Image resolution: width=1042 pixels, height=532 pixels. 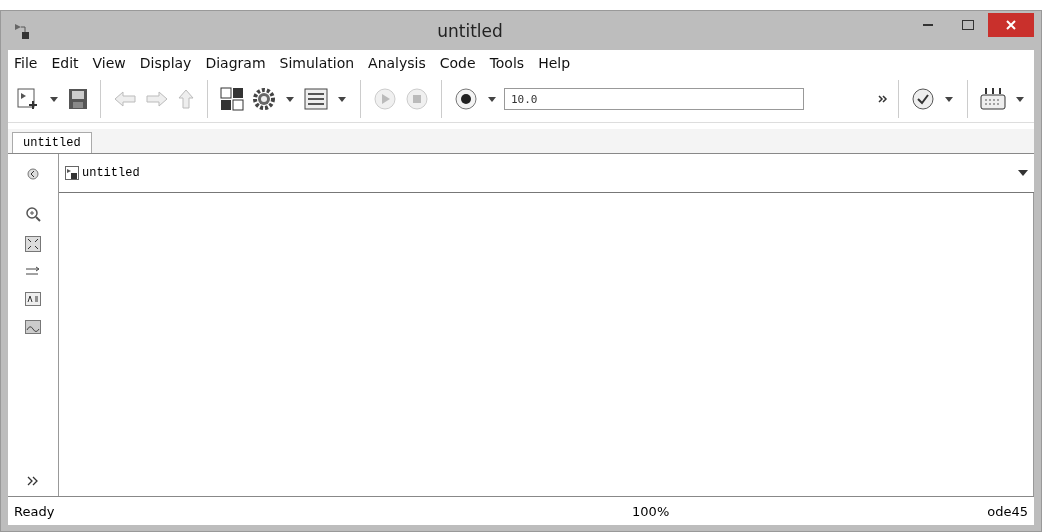 What do you see at coordinates (33, 214) in the screenshot?
I see `zoom-in-icon` at bounding box center [33, 214].